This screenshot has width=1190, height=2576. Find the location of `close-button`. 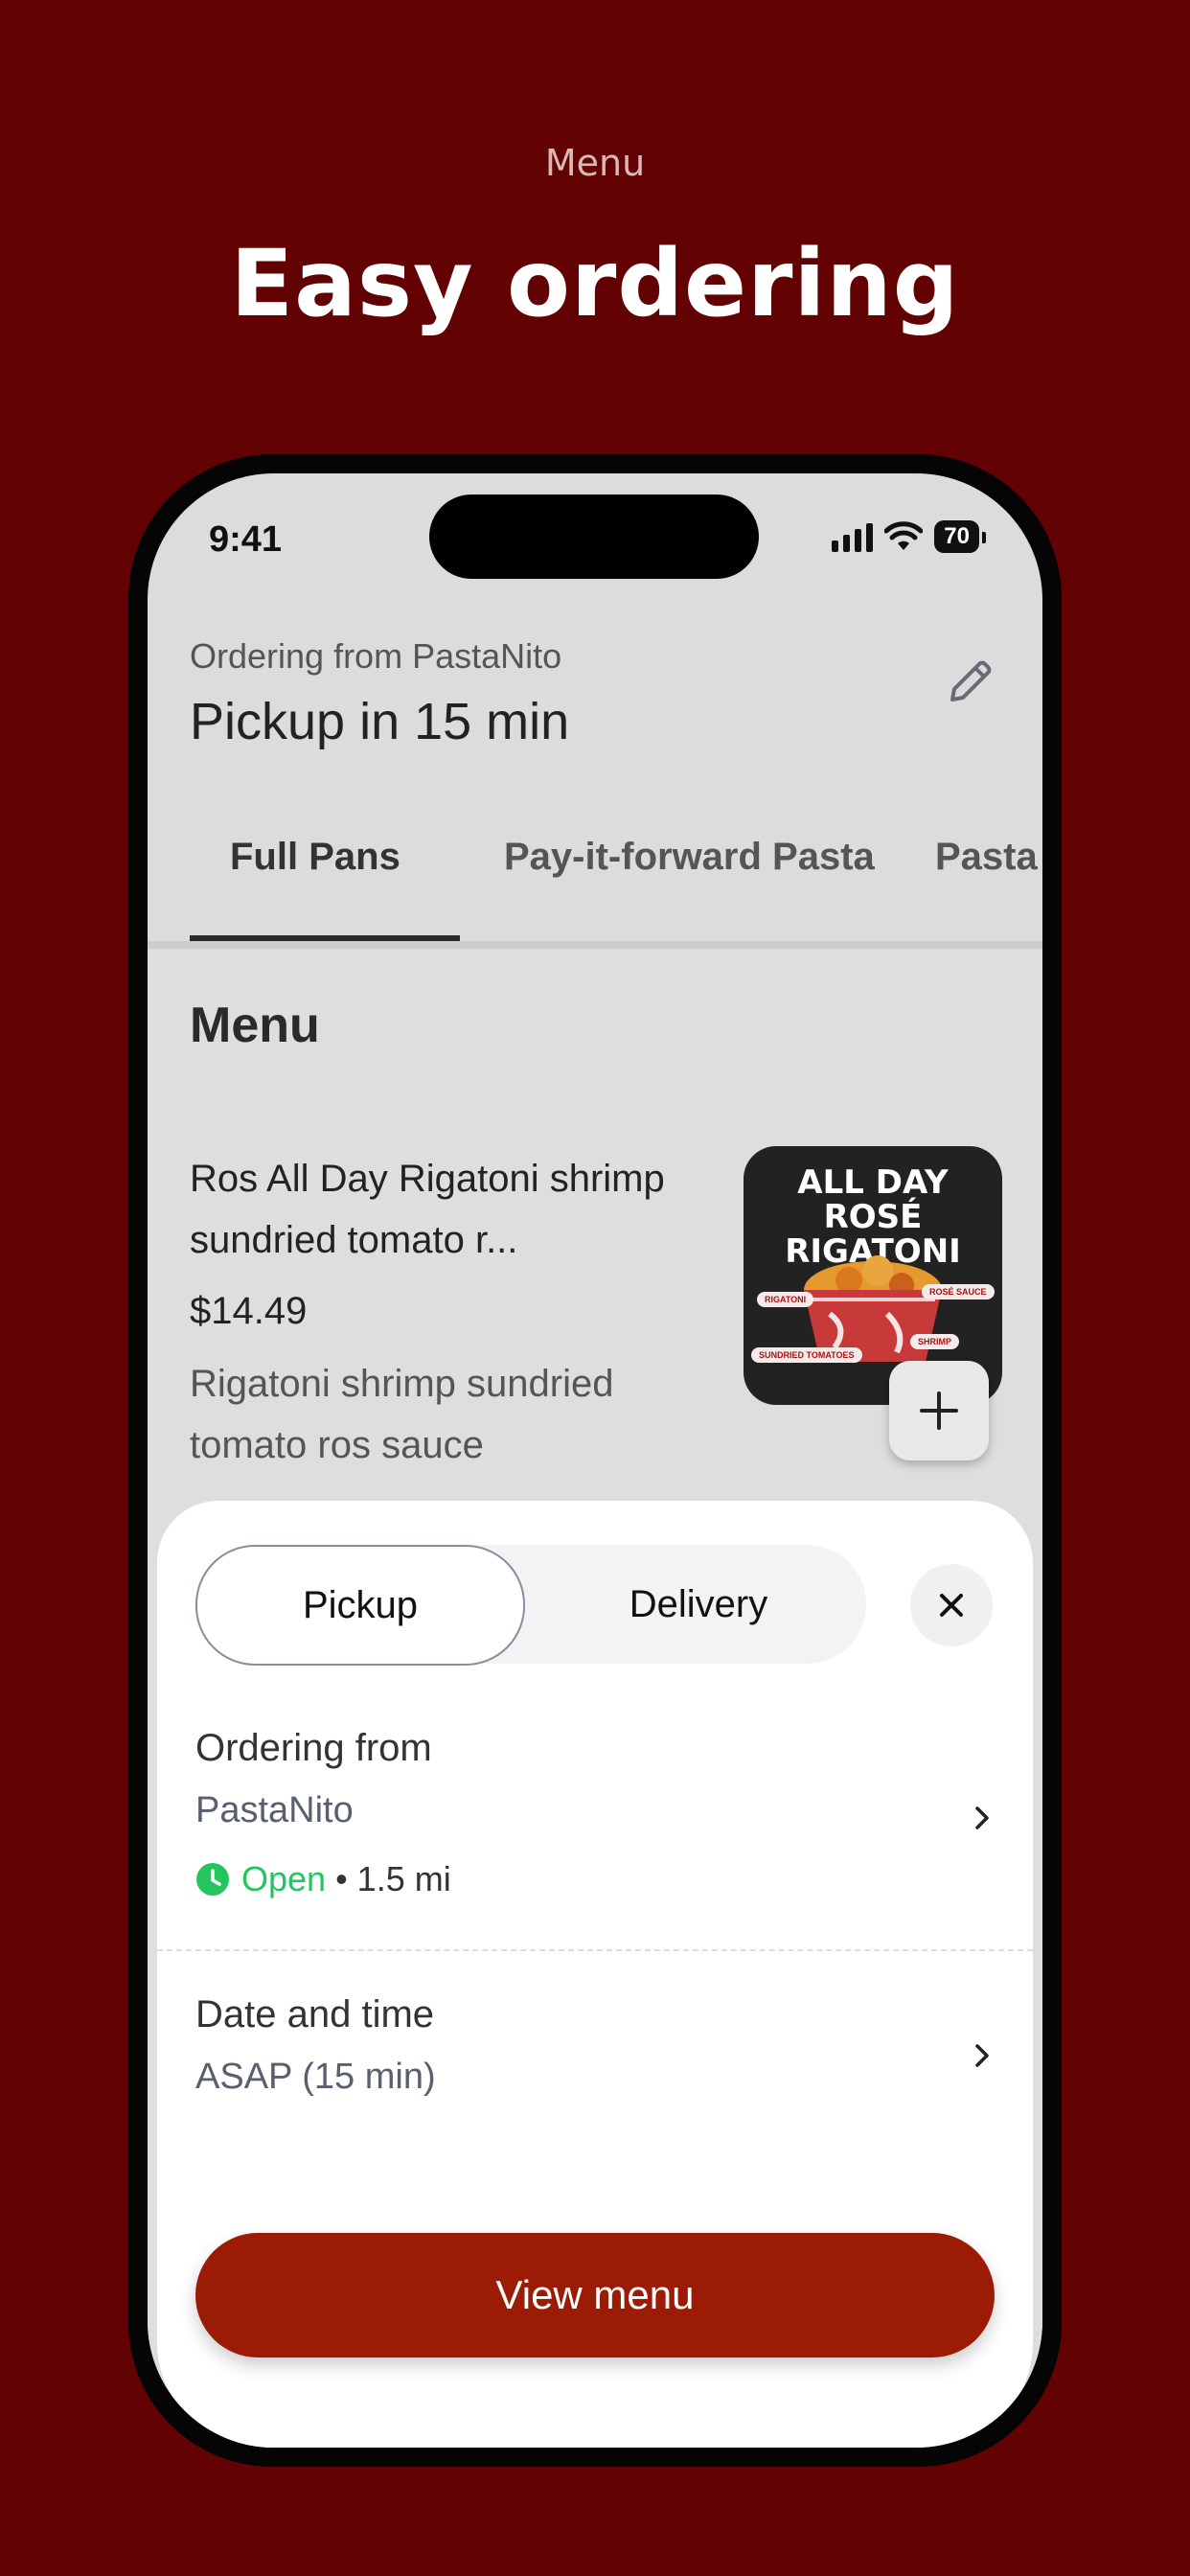

close-button is located at coordinates (952, 1605).